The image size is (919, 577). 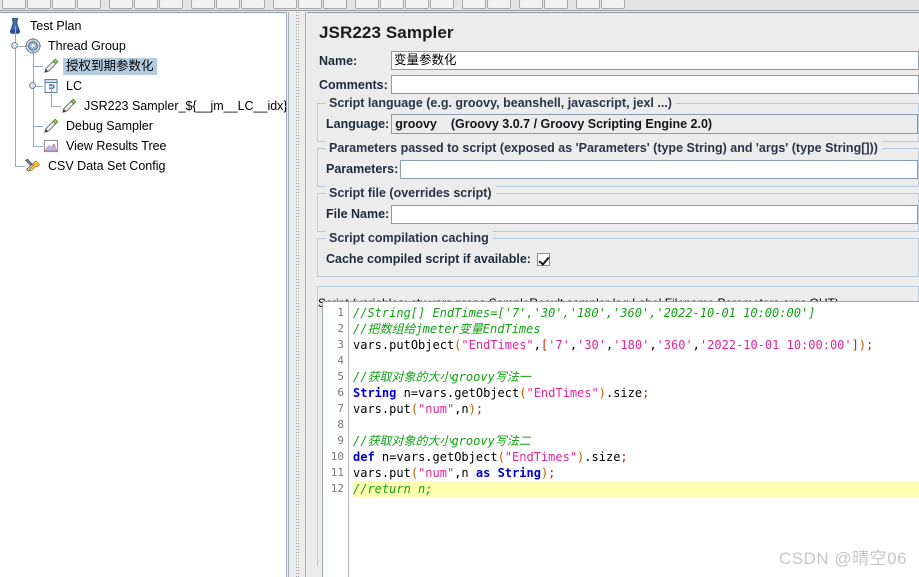 What do you see at coordinates (362, 169) in the screenshot?
I see `parameters-label: Parameters:` at bounding box center [362, 169].